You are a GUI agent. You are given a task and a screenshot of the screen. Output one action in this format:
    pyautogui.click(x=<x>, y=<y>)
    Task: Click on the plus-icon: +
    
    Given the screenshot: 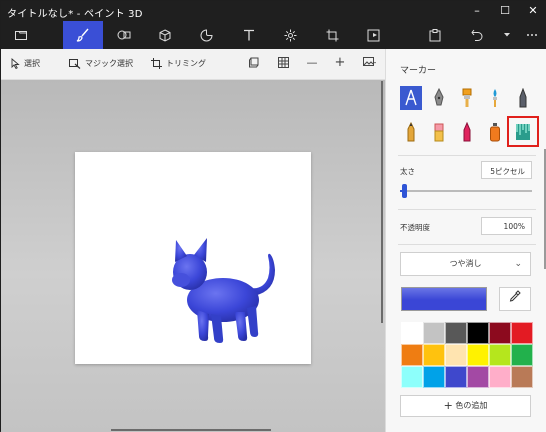 What is the action you would take?
    pyautogui.click(x=448, y=405)
    